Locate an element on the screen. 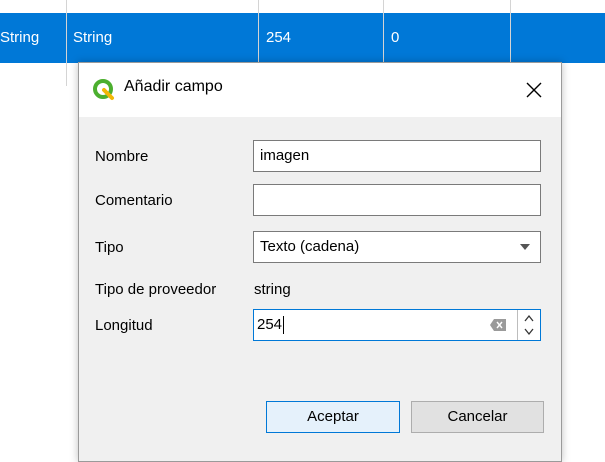 This screenshot has height=462, width=605. tipo-label: Tipo is located at coordinates (109, 247).